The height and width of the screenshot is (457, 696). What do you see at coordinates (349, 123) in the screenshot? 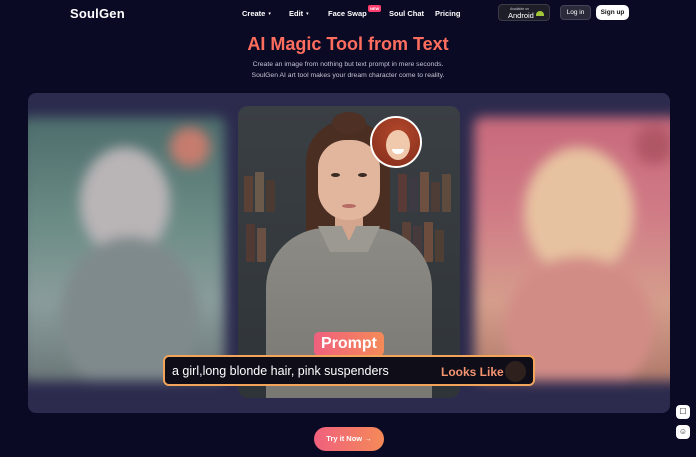
I see `portrait-hair-bun` at bounding box center [349, 123].